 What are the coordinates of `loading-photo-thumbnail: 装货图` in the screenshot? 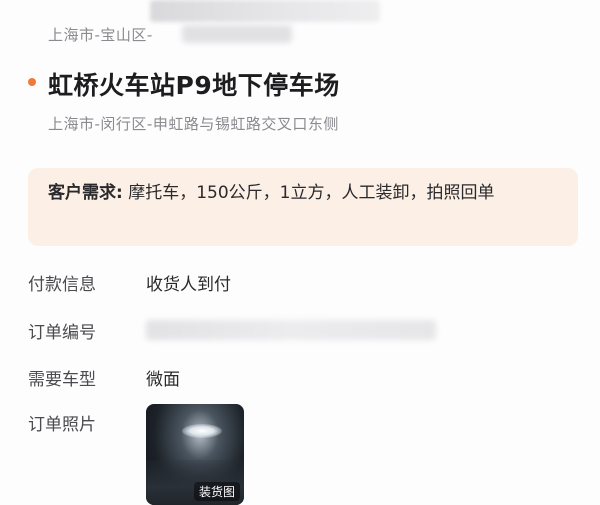 It's located at (195, 454).